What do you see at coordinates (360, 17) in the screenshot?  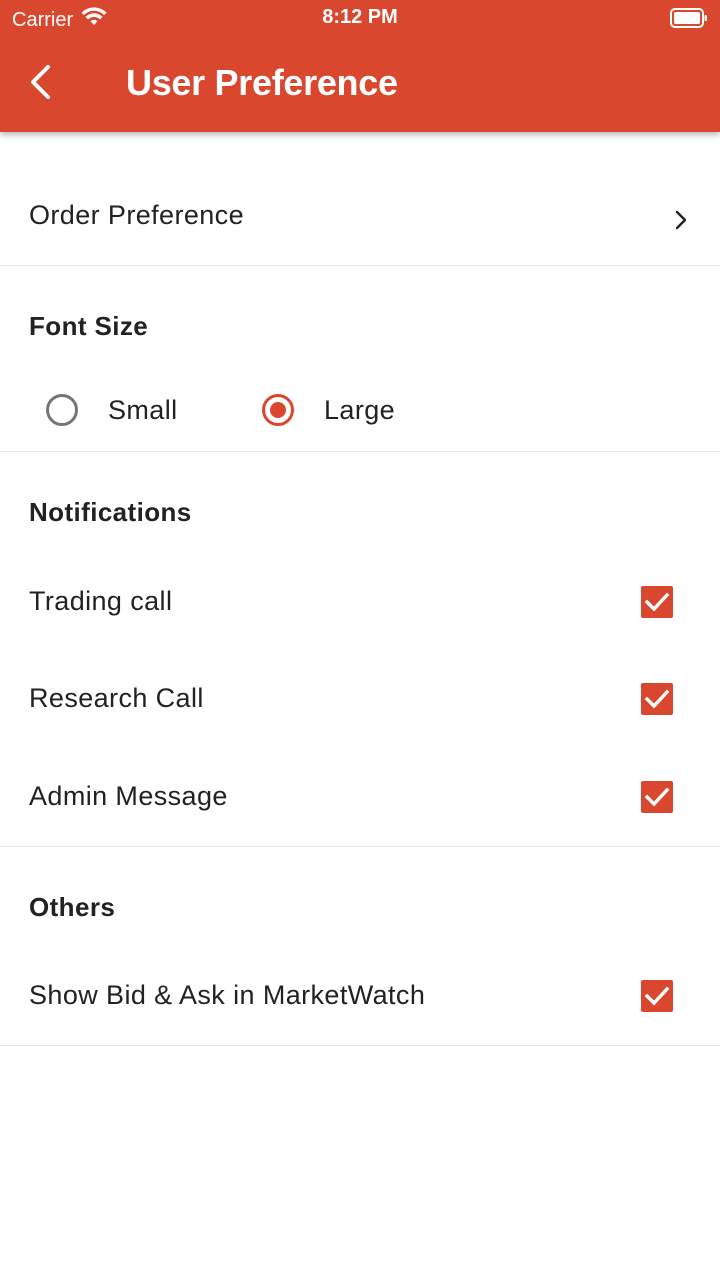 I see `status-time: 8:12 PM` at bounding box center [360, 17].